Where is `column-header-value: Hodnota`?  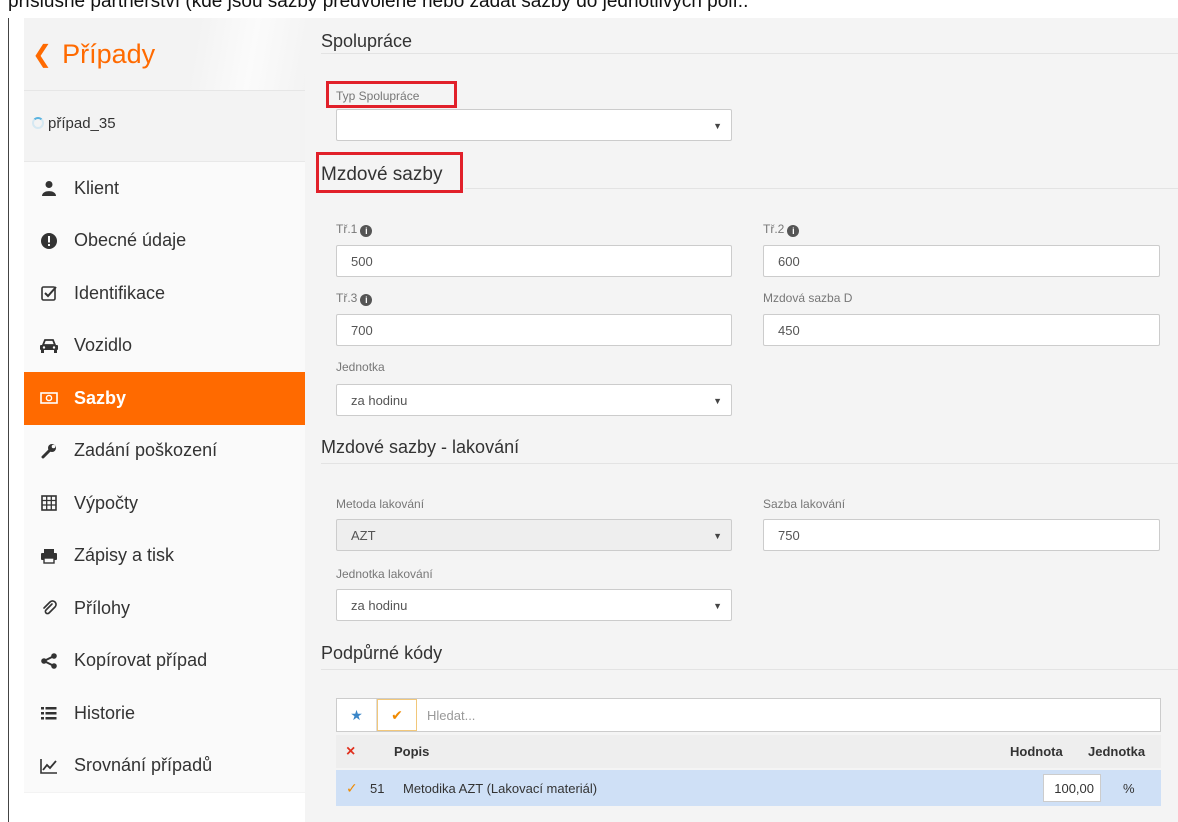
column-header-value: Hodnota is located at coordinates (1036, 751).